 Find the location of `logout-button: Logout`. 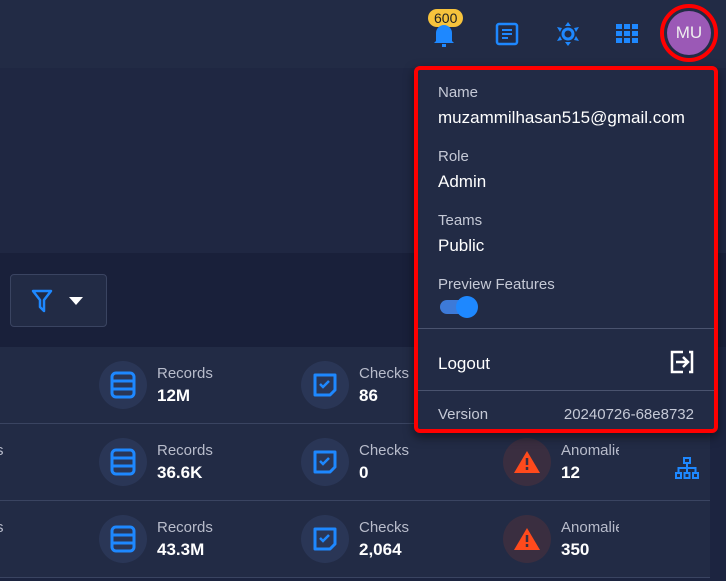

logout-button: Logout is located at coordinates (464, 364).